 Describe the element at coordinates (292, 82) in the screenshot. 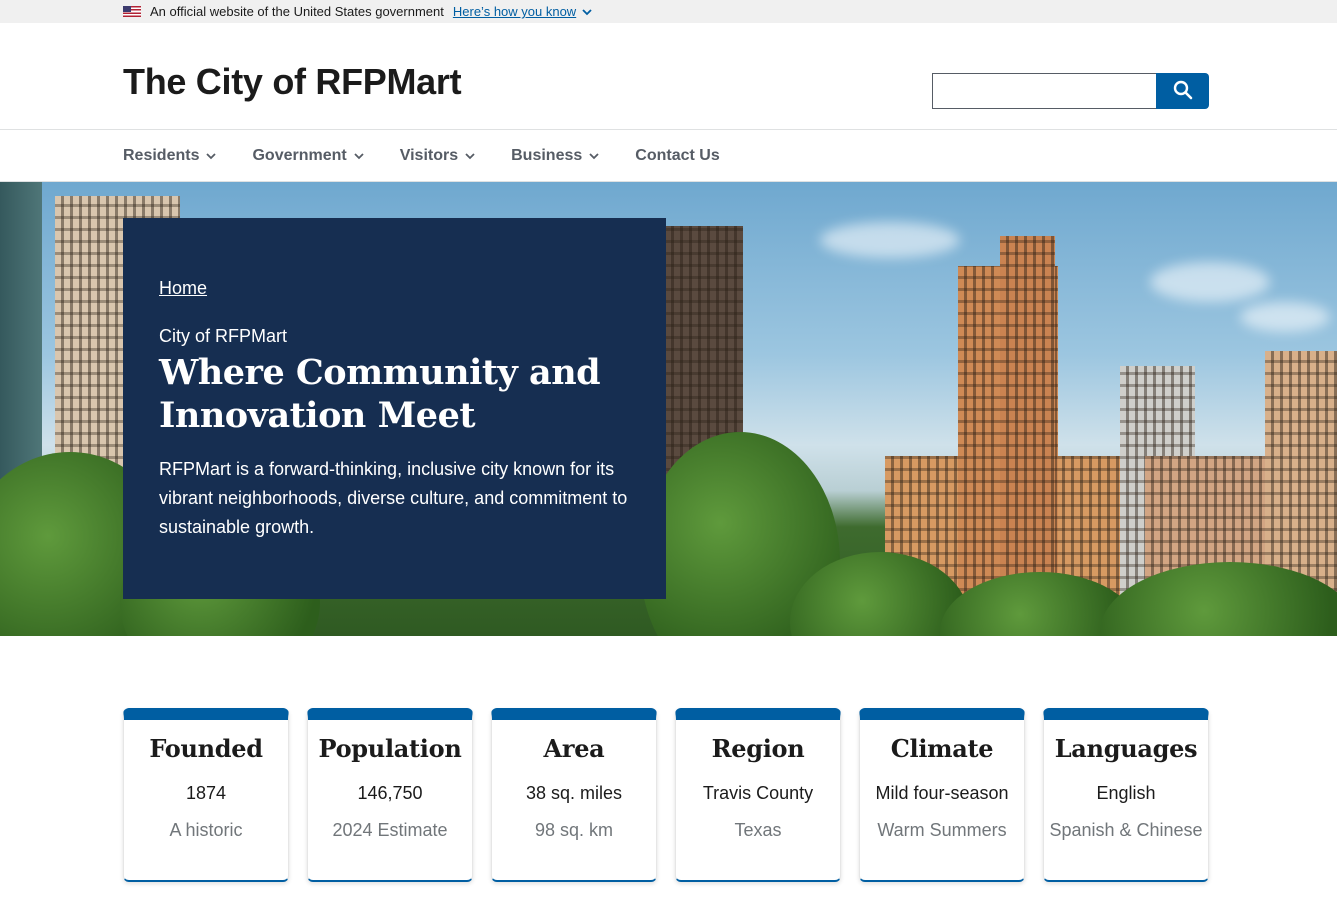

I see `site-title: The City of RFPMart` at that location.